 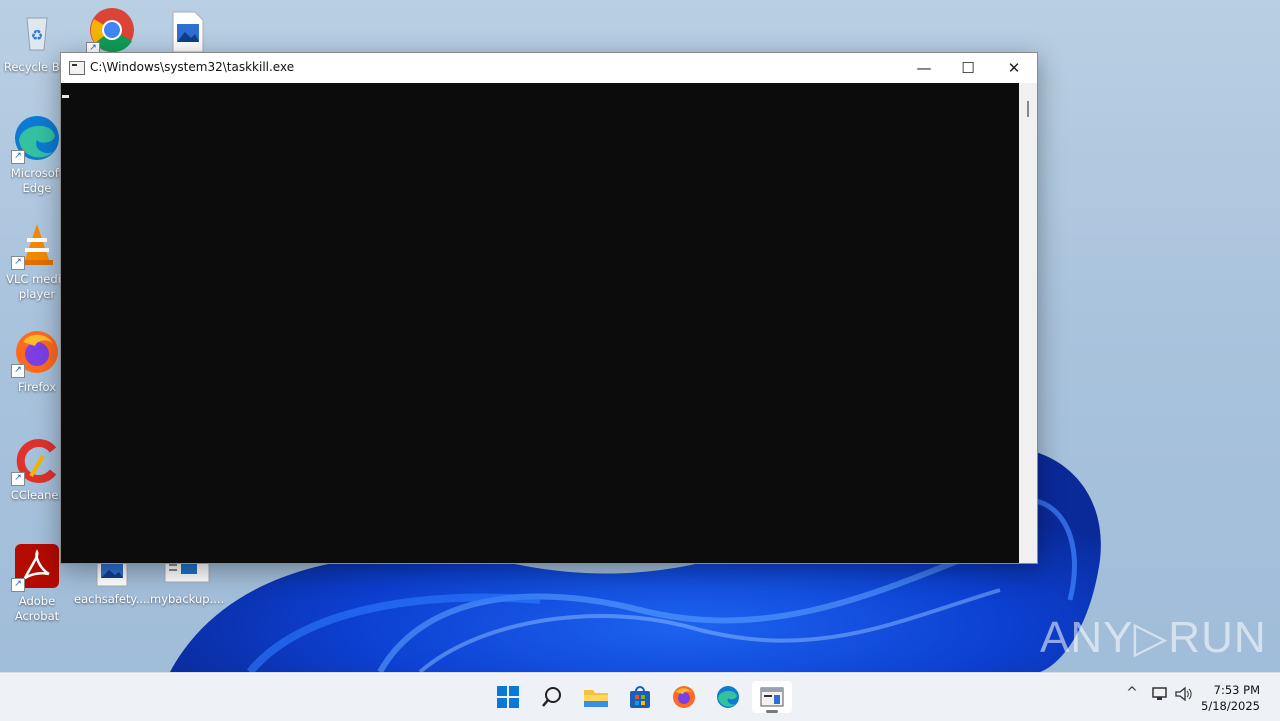 I want to click on clock: 7:53 PM 5/18/2025, so click(x=1230, y=698).